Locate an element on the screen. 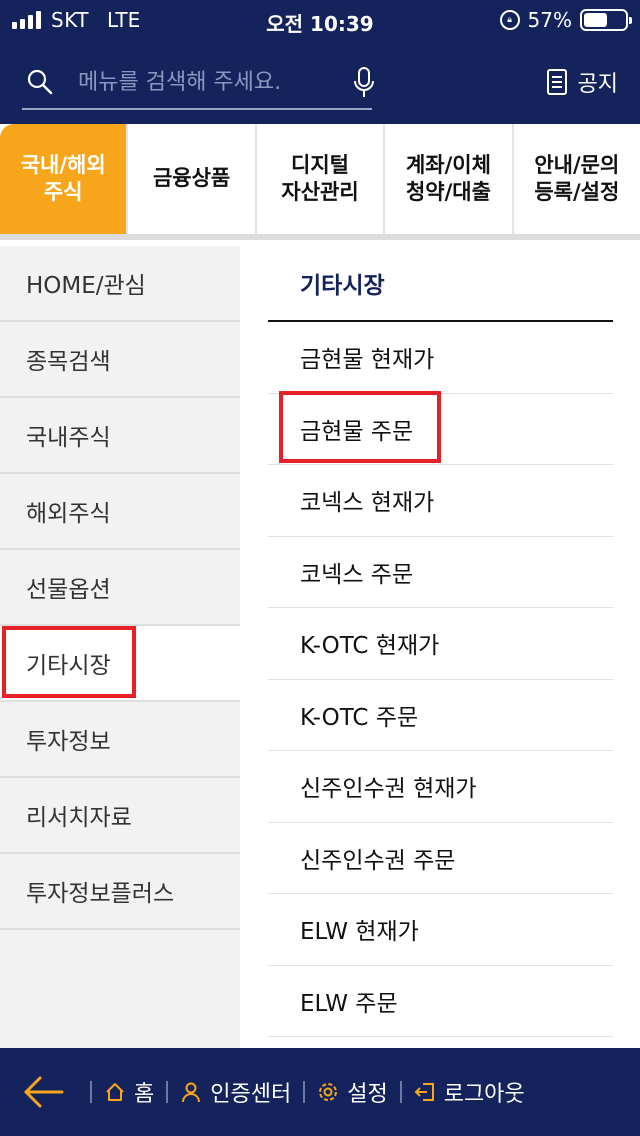 This screenshot has height=1136, width=640. tab-financial-products: 금융상품 is located at coordinates (192, 179).